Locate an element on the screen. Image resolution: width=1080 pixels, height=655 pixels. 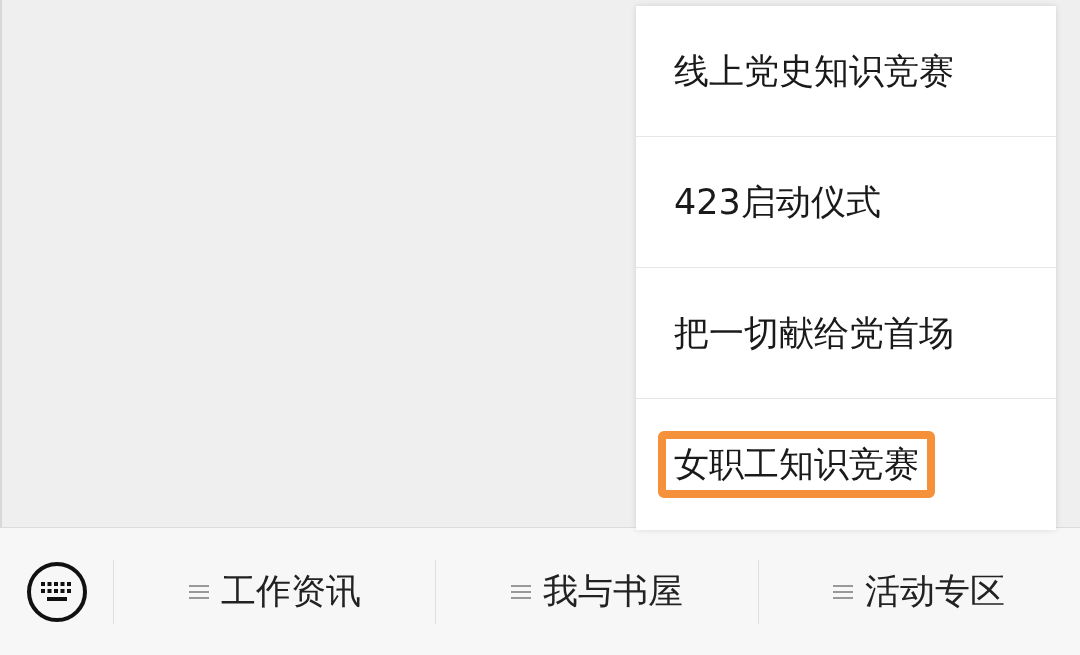
menu-tab: 我与书屋 is located at coordinates (597, 591).